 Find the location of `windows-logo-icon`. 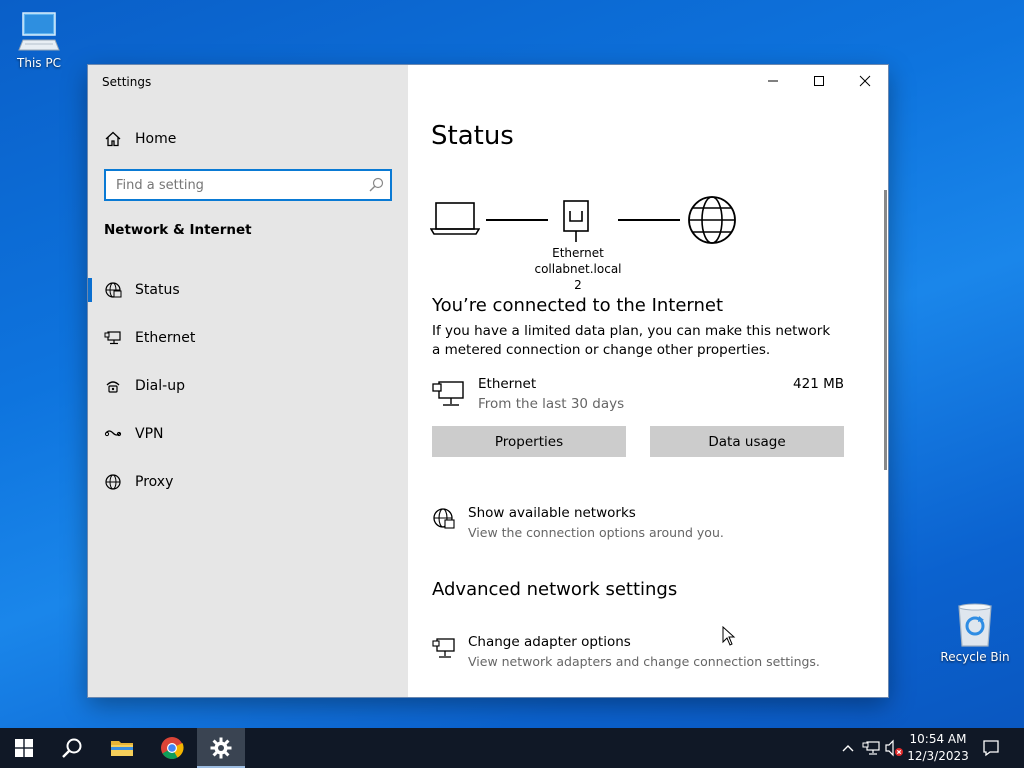

windows-logo-icon is located at coordinates (24, 748).